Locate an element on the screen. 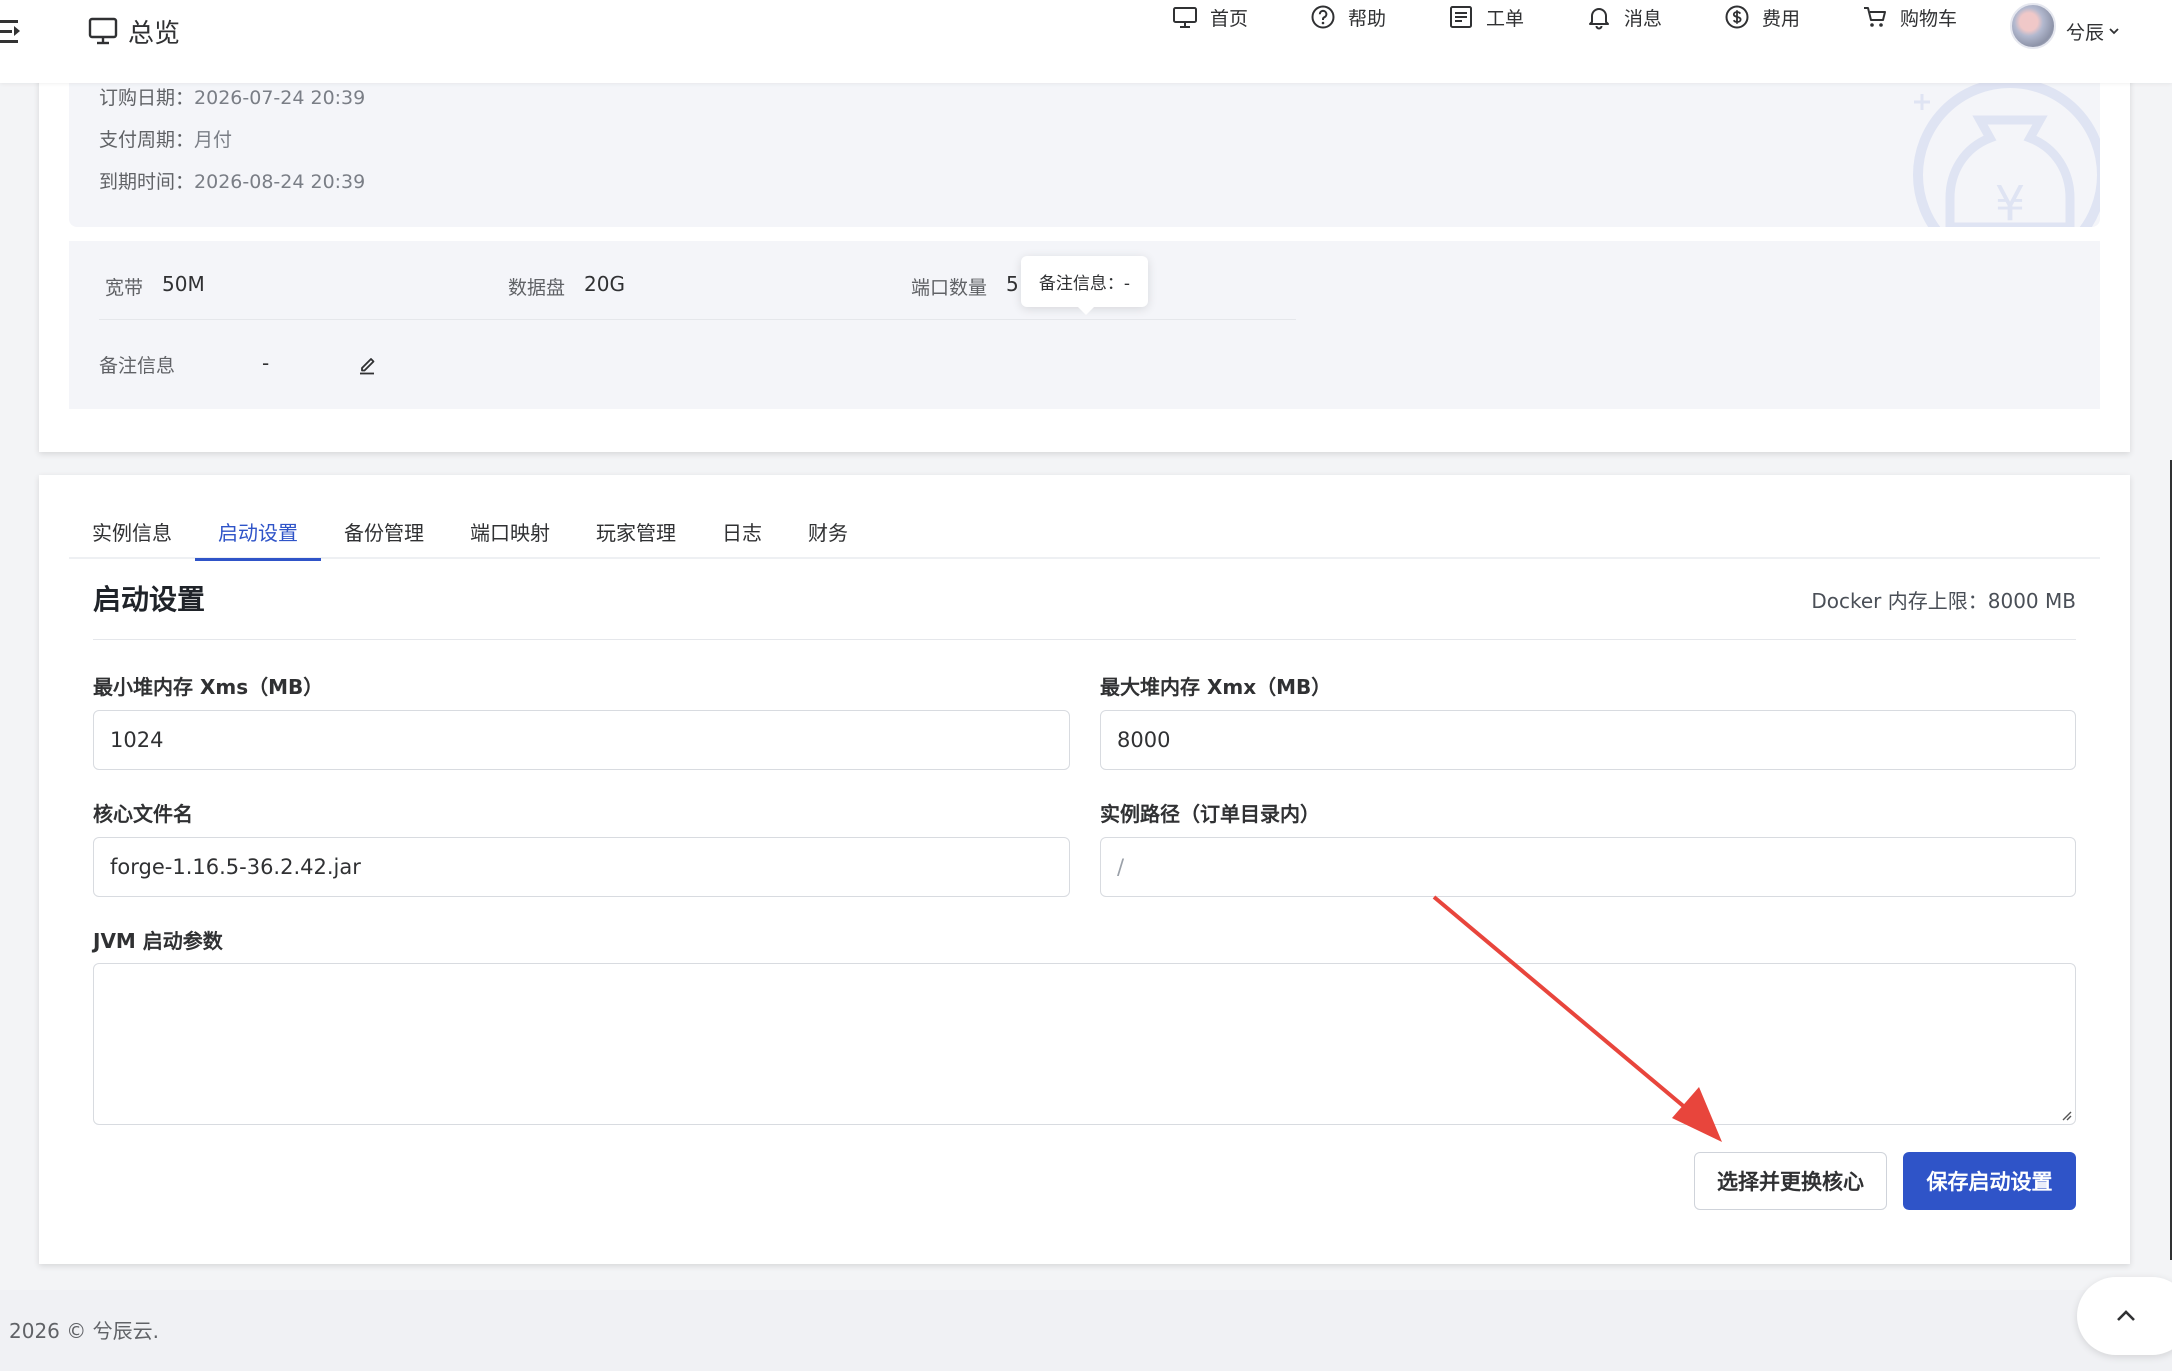  docker-memory-limit: Docker 内存上限：8000 MB is located at coordinates (1943, 601).